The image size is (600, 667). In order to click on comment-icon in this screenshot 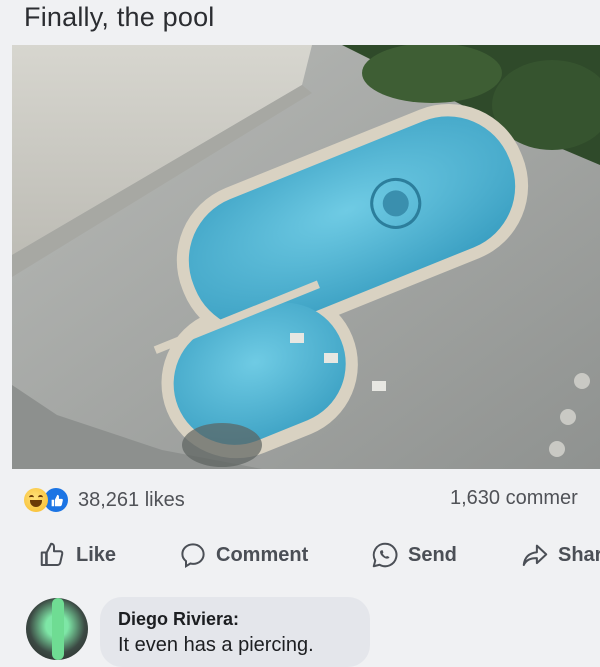, I will do `click(193, 556)`.